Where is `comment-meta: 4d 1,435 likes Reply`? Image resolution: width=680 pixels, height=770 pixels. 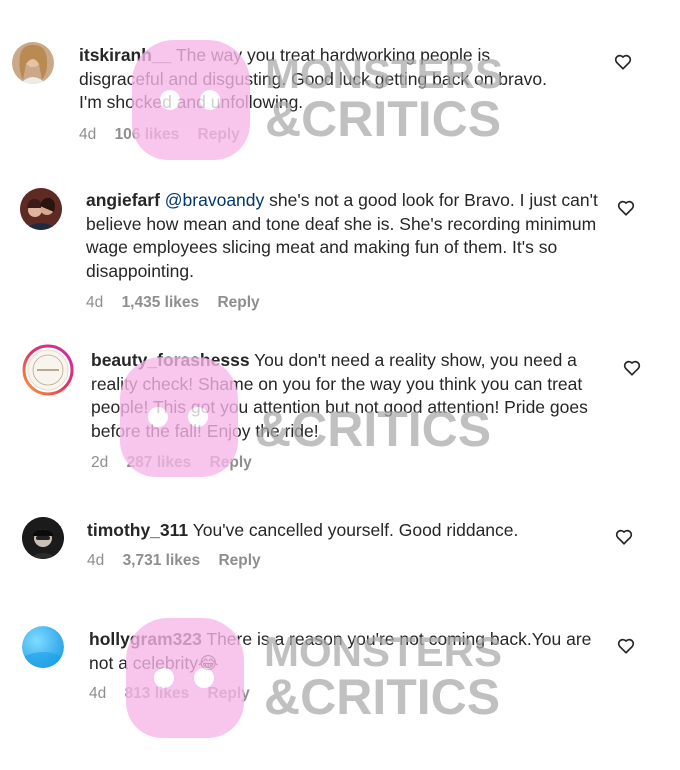 comment-meta: 4d 1,435 likes Reply is located at coordinates (180, 303).